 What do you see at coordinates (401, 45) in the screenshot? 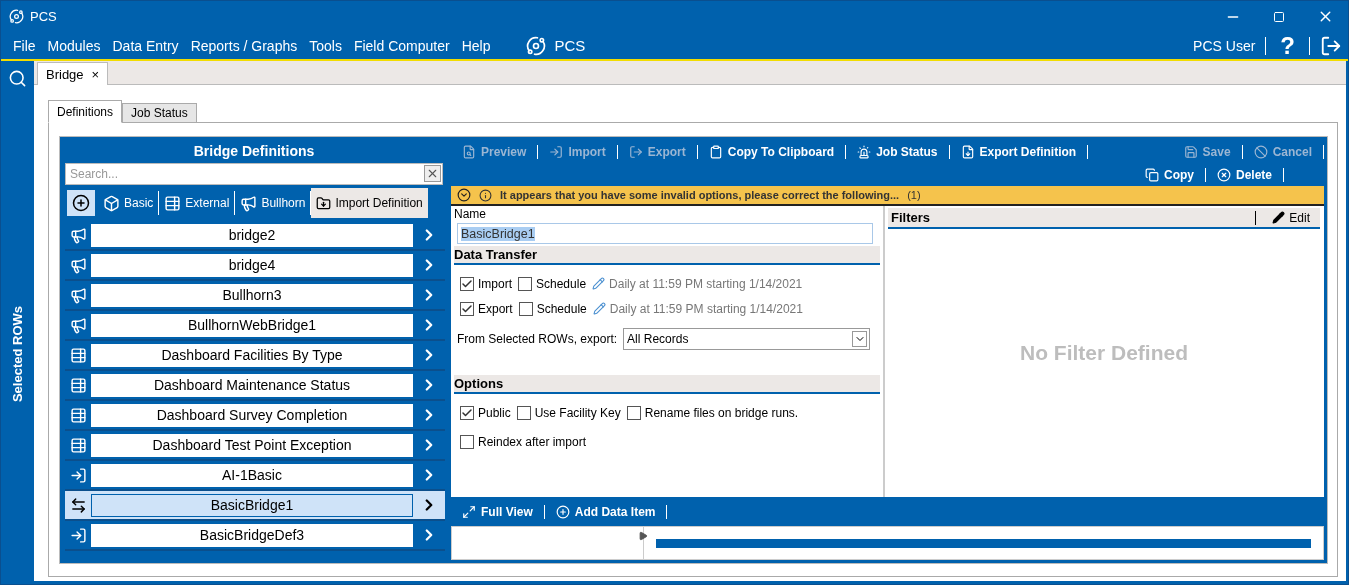
I see `menu-item: Field Computer` at bounding box center [401, 45].